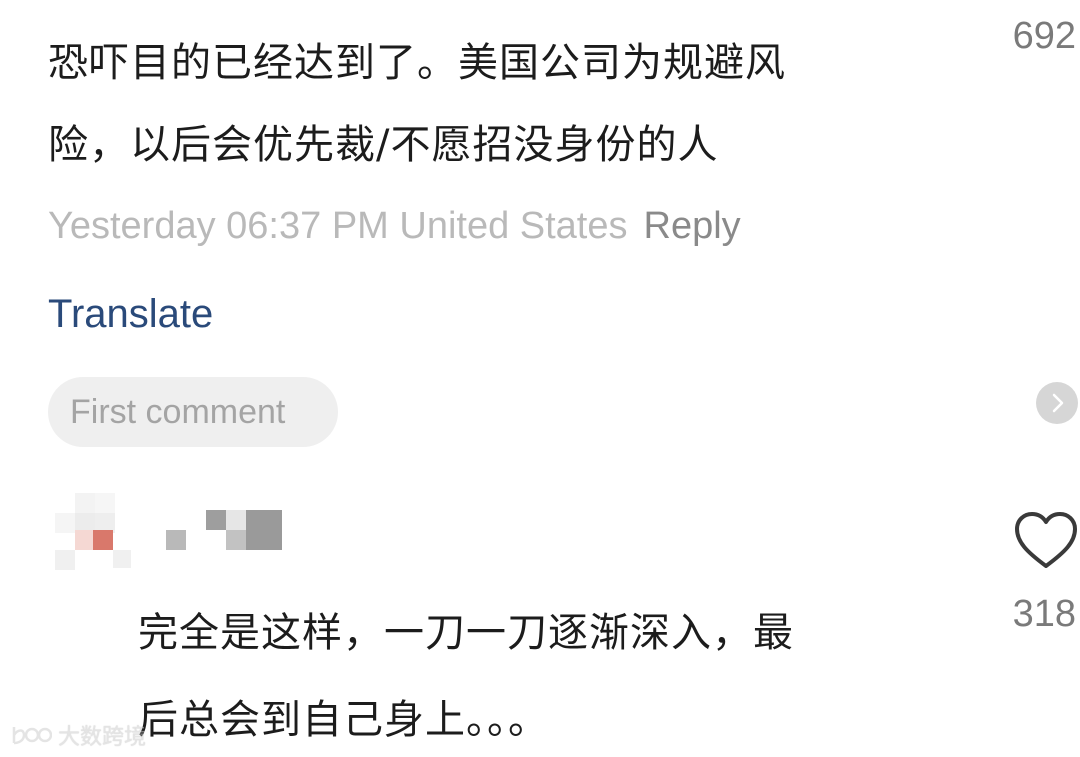 This screenshot has height=757, width=1080. I want to click on username, so click(226, 530).